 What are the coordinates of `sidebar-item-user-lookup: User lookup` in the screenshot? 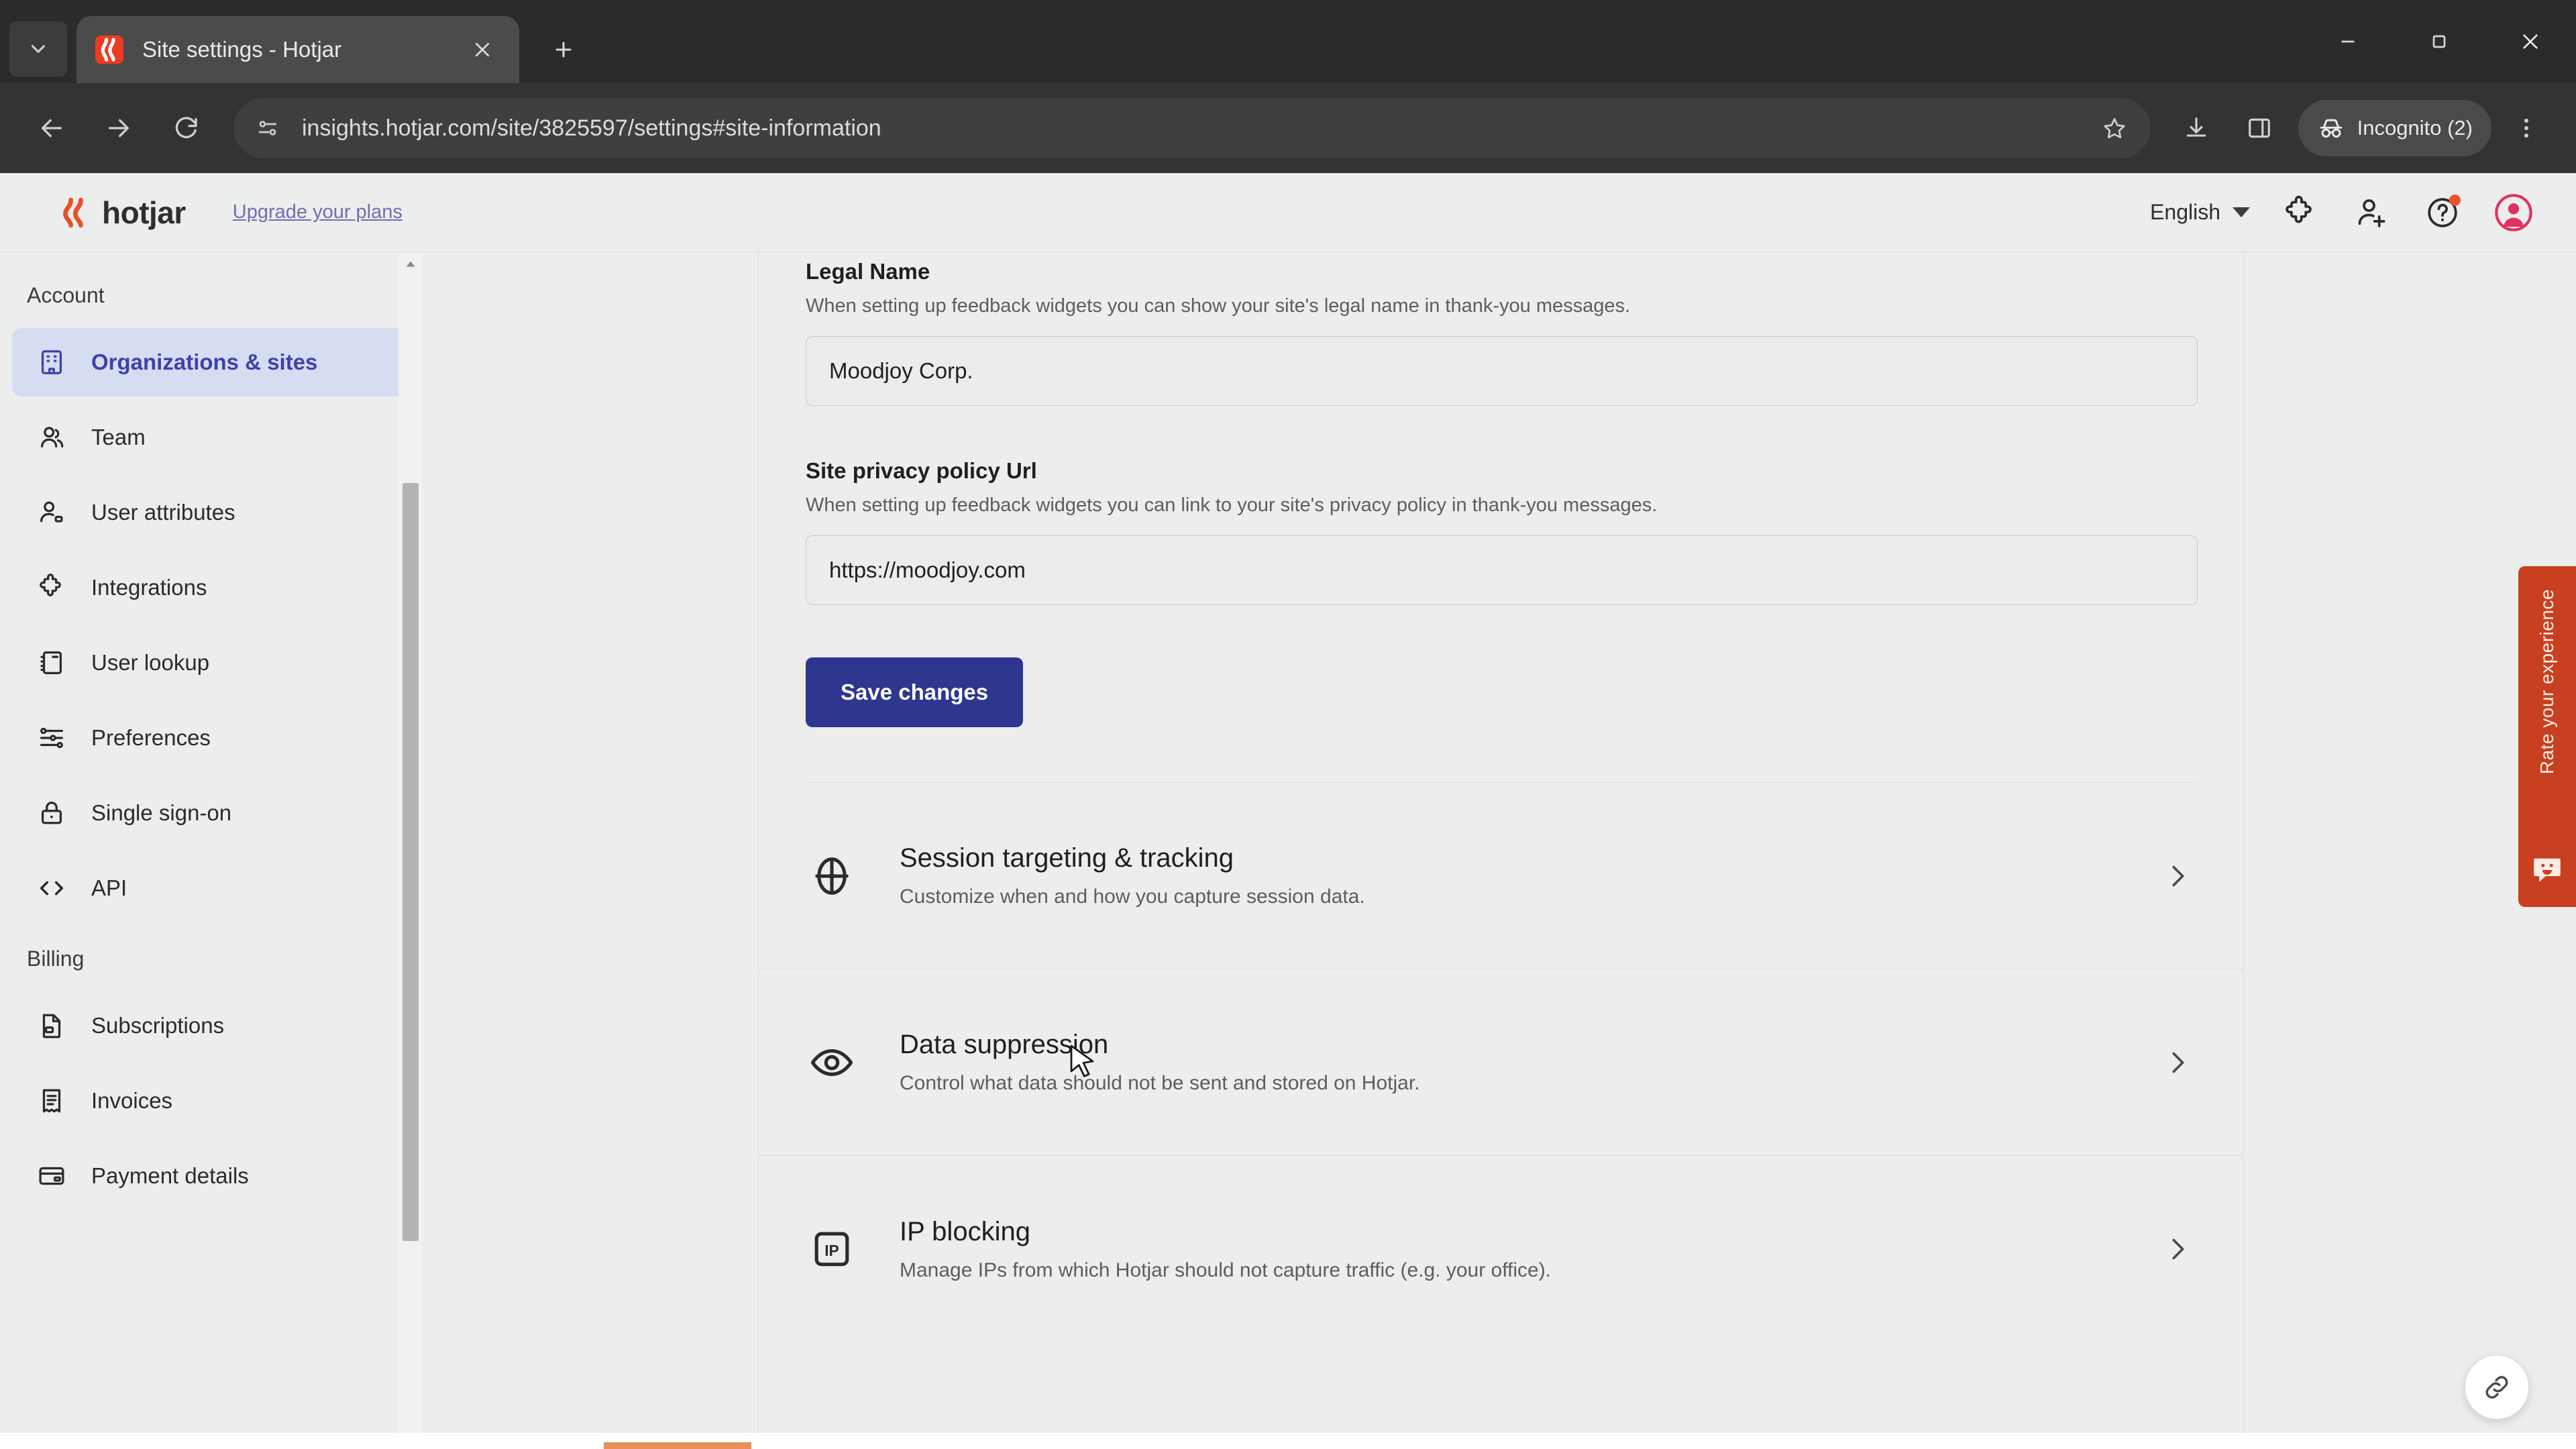 It's located at (211, 663).